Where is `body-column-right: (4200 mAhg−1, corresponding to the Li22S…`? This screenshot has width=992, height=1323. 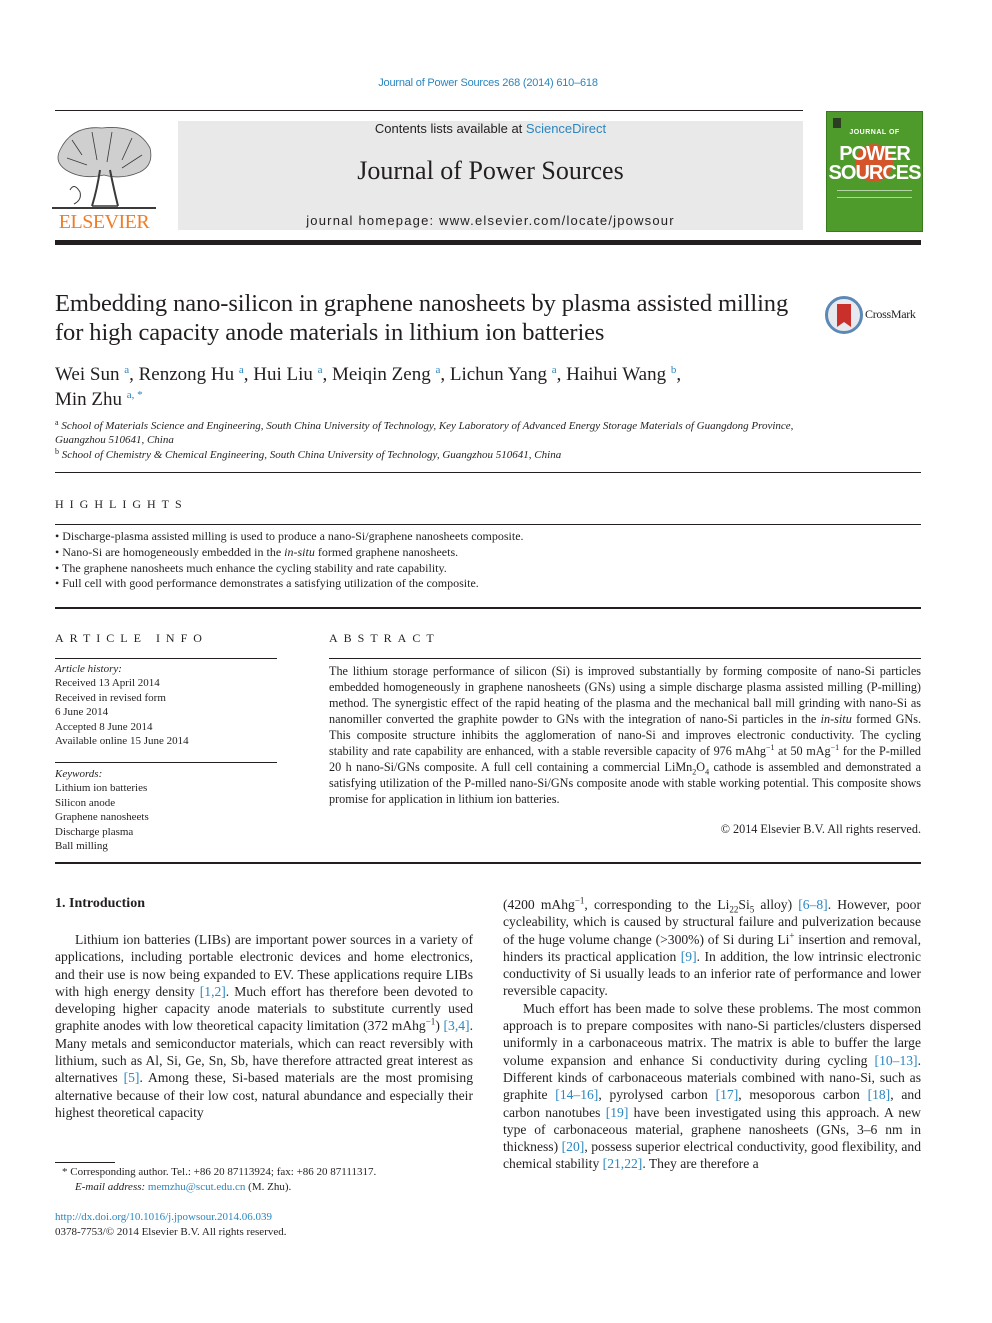
body-column-right: (4200 mAhg−1, corresponding to the Li22S… is located at coordinates (712, 1034).